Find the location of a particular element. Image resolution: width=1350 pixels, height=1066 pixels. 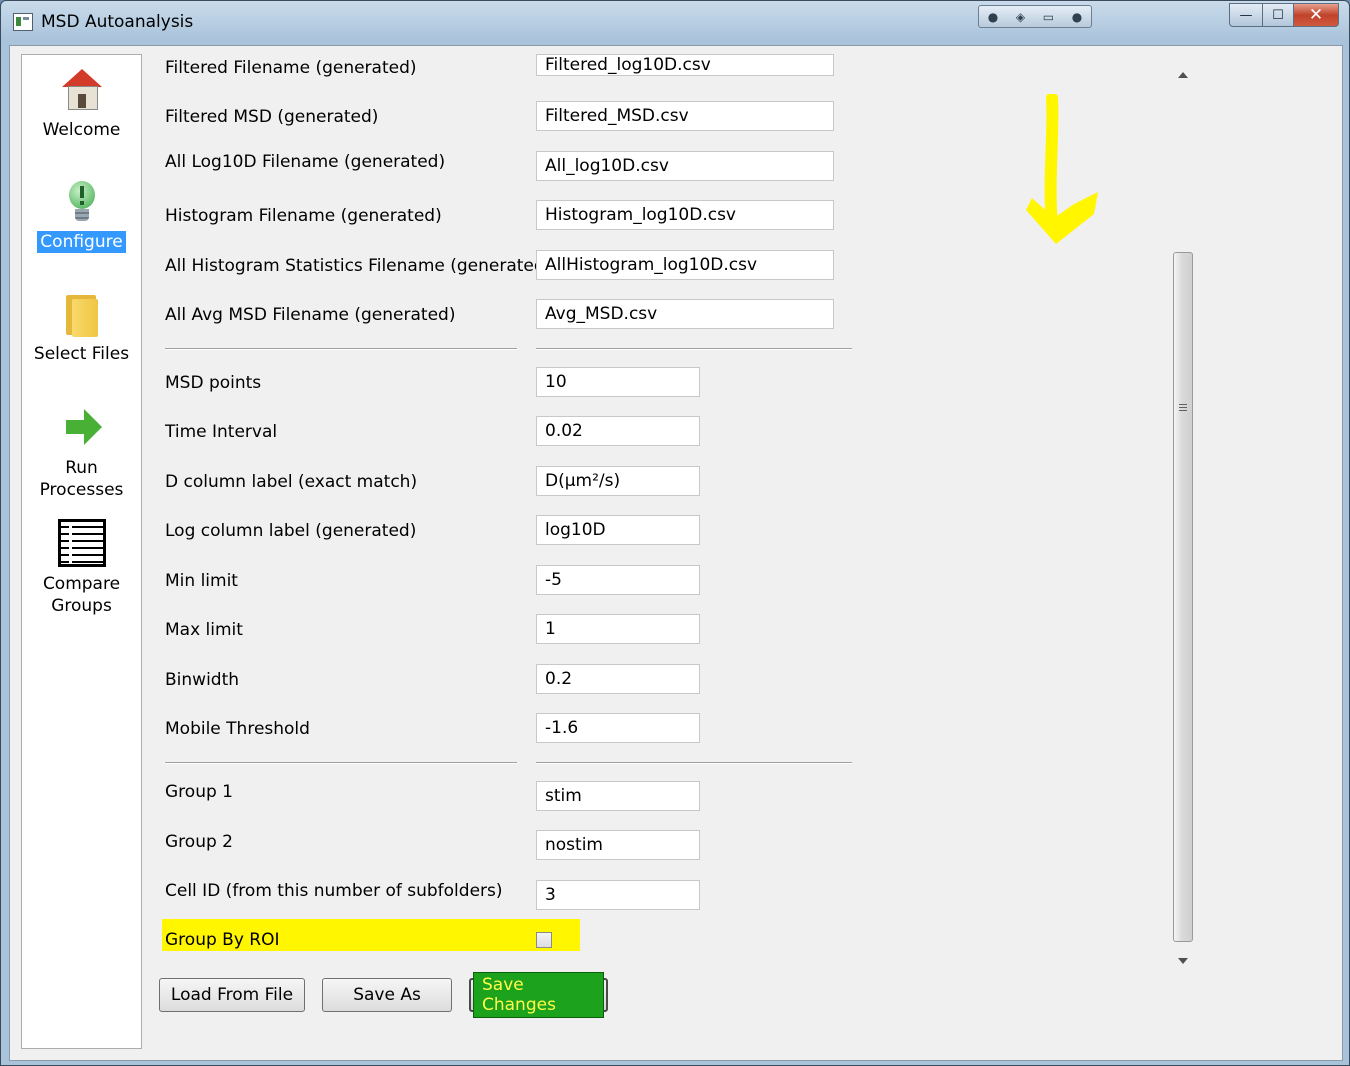

group1-field: stim is located at coordinates (618, 796).